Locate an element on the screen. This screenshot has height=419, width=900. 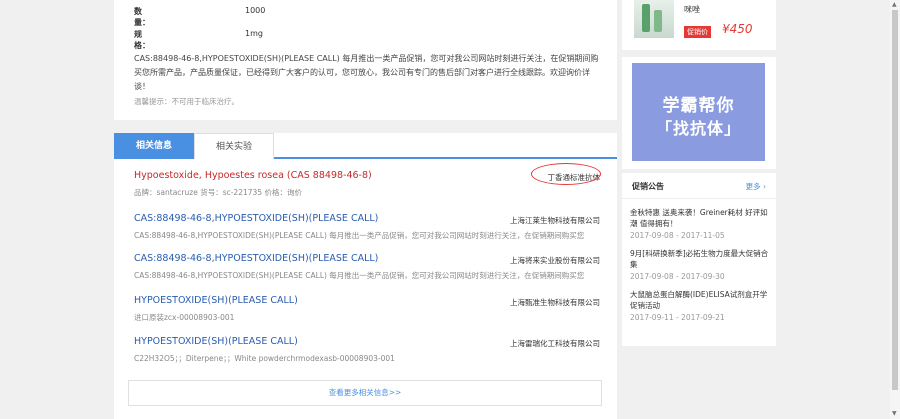
promotion-item-date: 2017-09-11 - 2017-09-21 is located at coordinates (677, 317).